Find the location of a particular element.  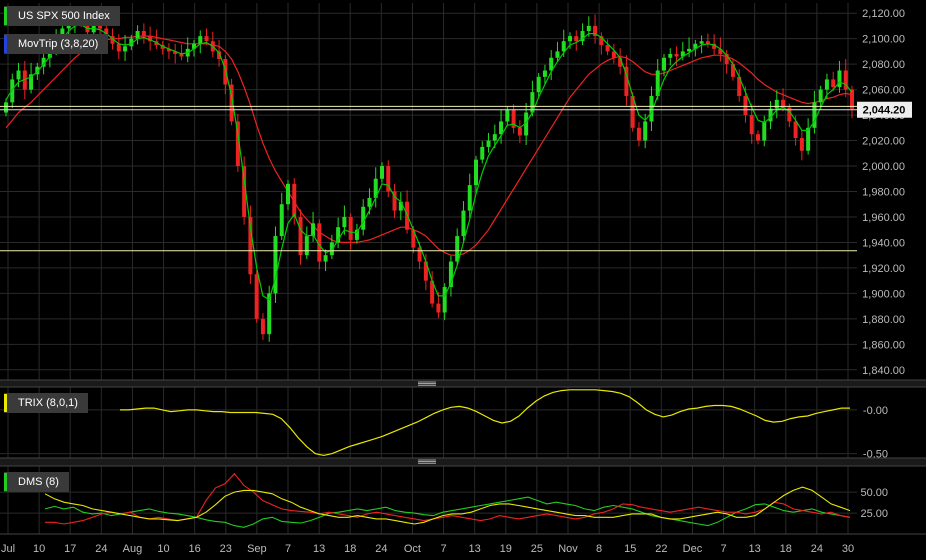

price-series-label-text: US SPX 500 Index is located at coordinates (64, 16).